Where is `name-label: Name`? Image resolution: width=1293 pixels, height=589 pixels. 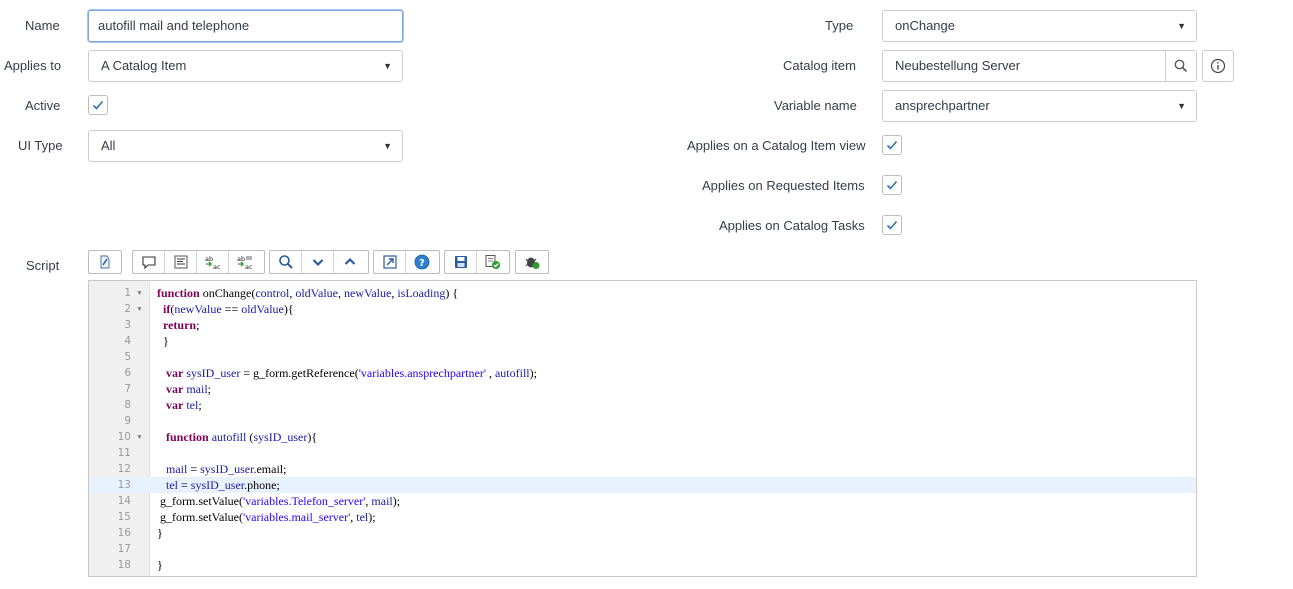
name-label: Name is located at coordinates (42, 25).